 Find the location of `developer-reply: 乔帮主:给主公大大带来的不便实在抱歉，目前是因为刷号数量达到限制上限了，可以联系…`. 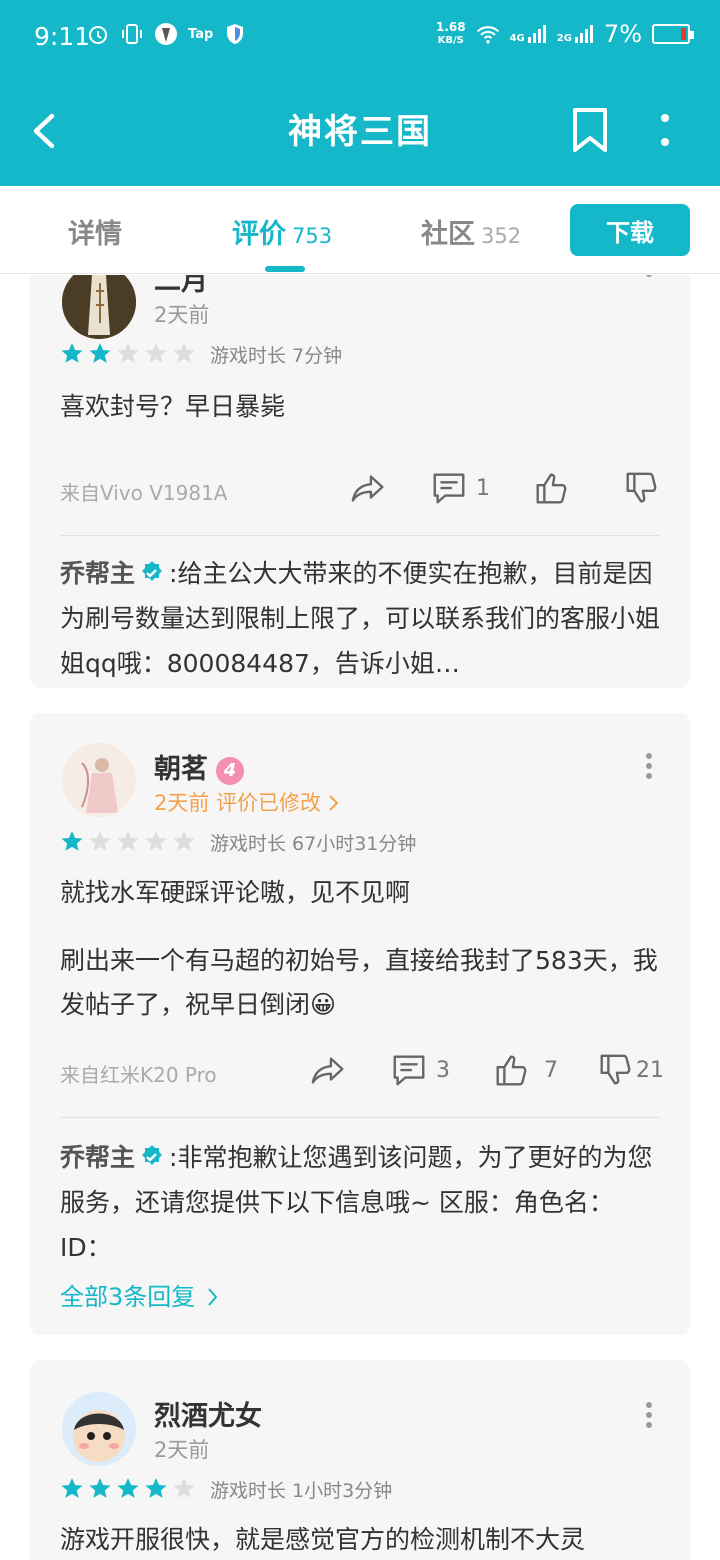

developer-reply: 乔帮主:给主公大大带来的不便实在抱歉，目前是因为刷号数量达到限制上限了，可以联系… is located at coordinates (360, 619).